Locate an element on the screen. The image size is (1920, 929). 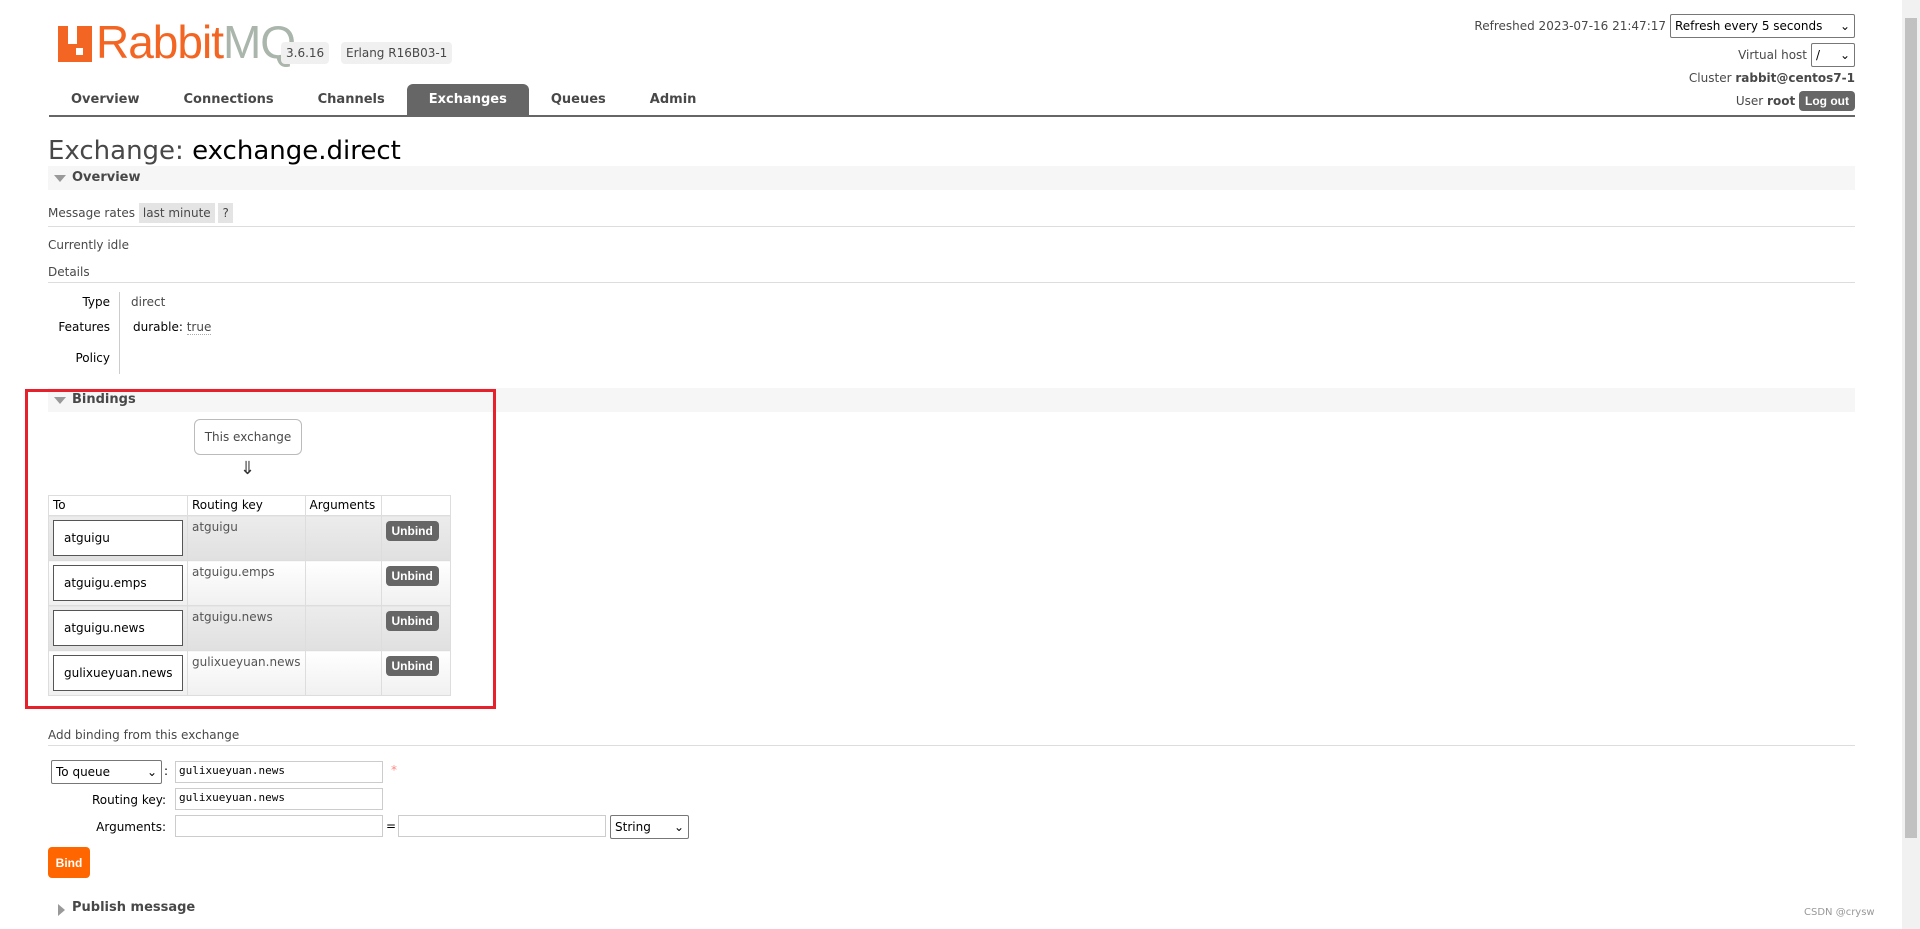
vhost-select: / ⌄ is located at coordinates (1833, 55).